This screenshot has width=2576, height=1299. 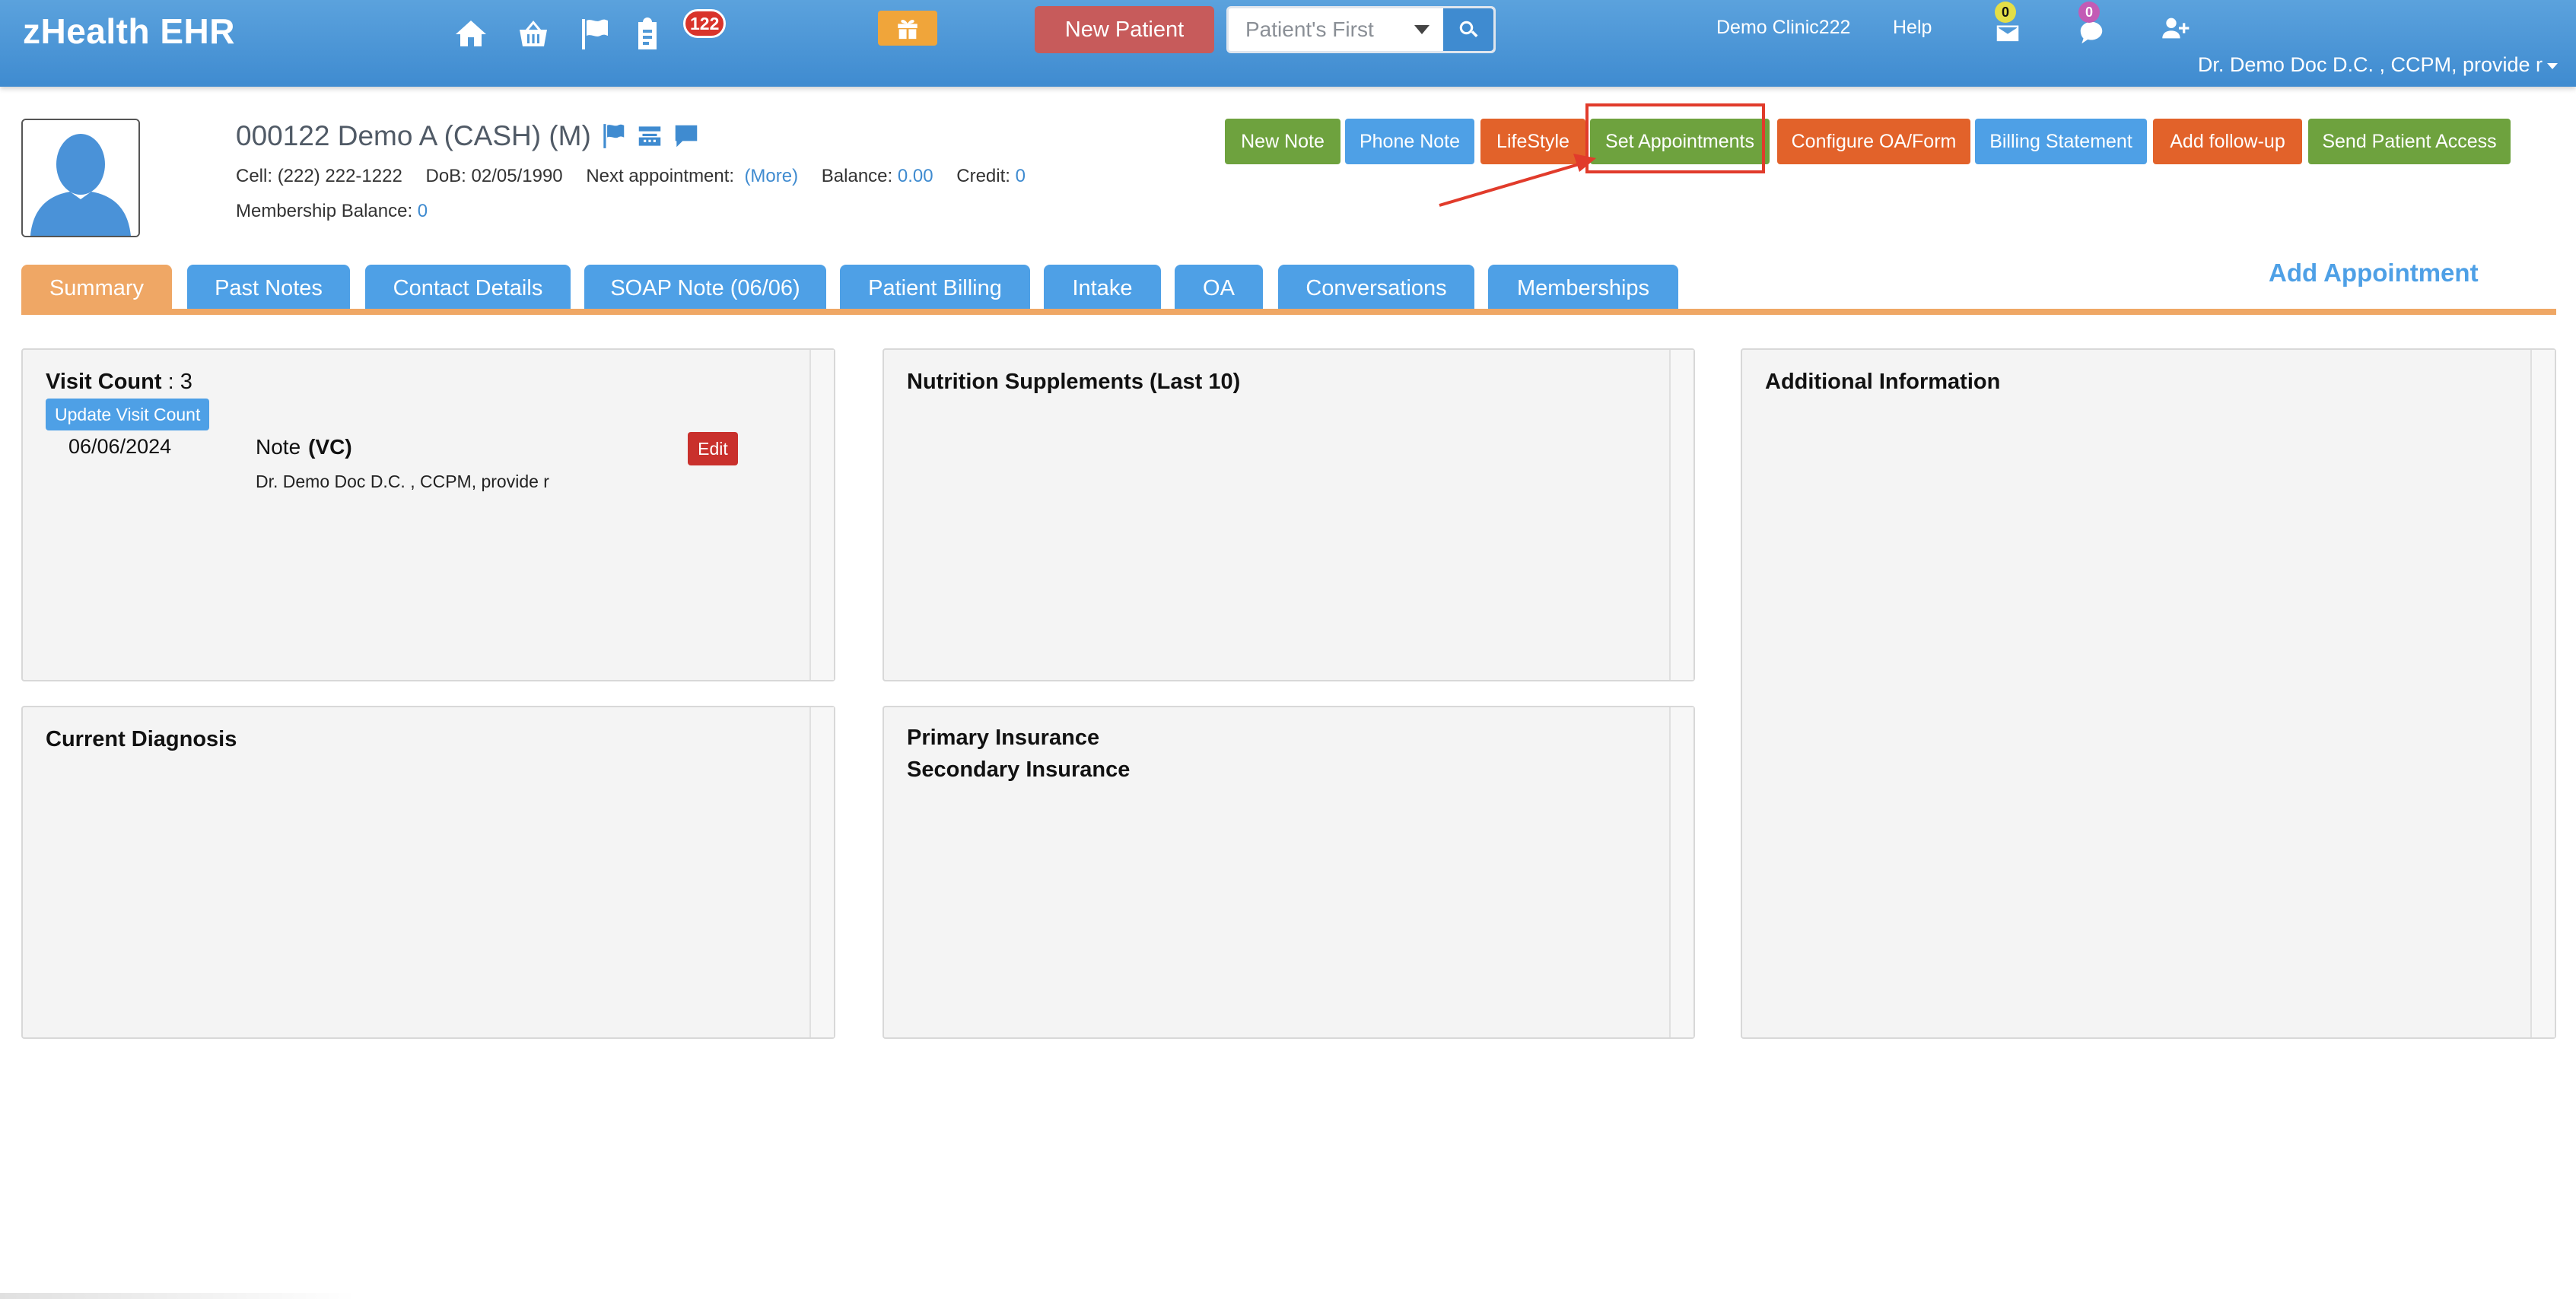 What do you see at coordinates (141, 739) in the screenshot?
I see `diagnosis-title: Current Diagnosis` at bounding box center [141, 739].